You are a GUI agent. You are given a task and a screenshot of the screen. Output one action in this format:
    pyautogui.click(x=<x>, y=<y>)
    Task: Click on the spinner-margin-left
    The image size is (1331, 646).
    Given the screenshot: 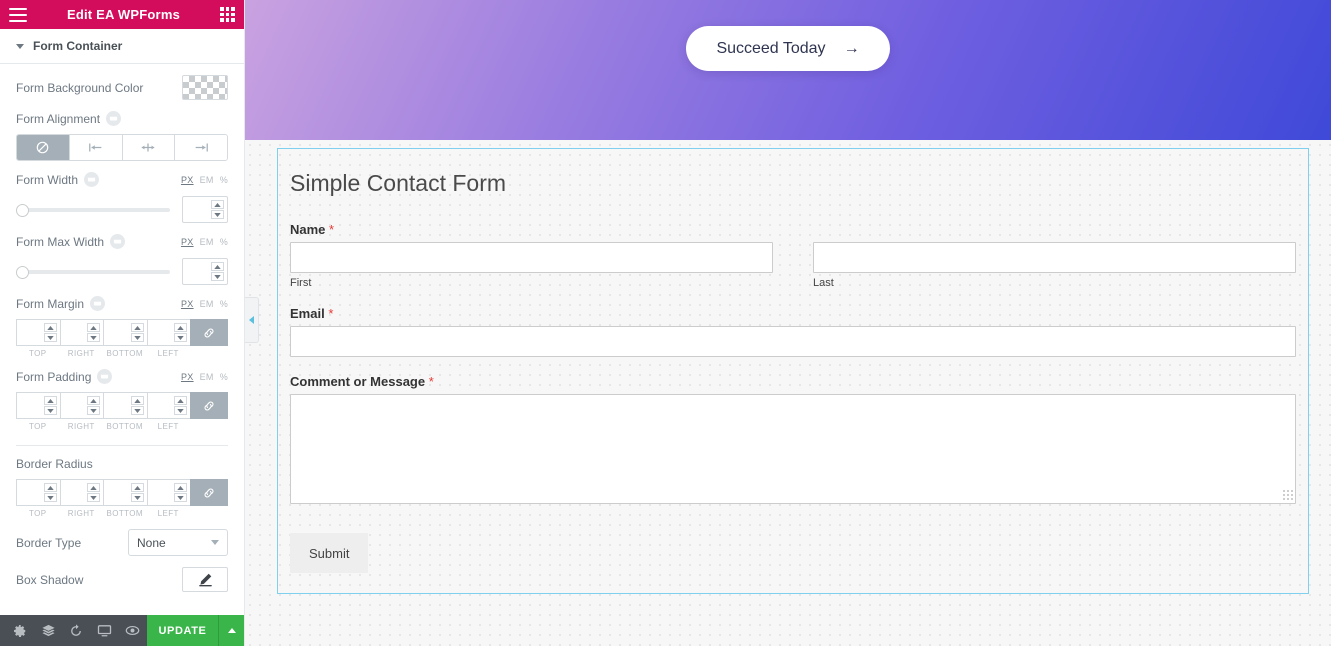 What is the action you would take?
    pyautogui.click(x=180, y=332)
    